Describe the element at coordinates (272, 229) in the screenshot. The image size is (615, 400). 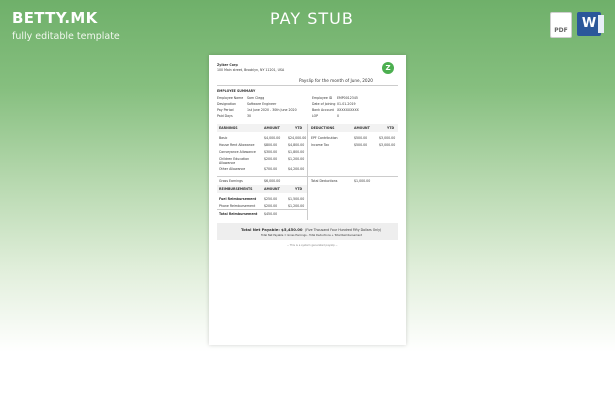
I see `net-payable: Total Net Payable: $5,450.00` at that location.